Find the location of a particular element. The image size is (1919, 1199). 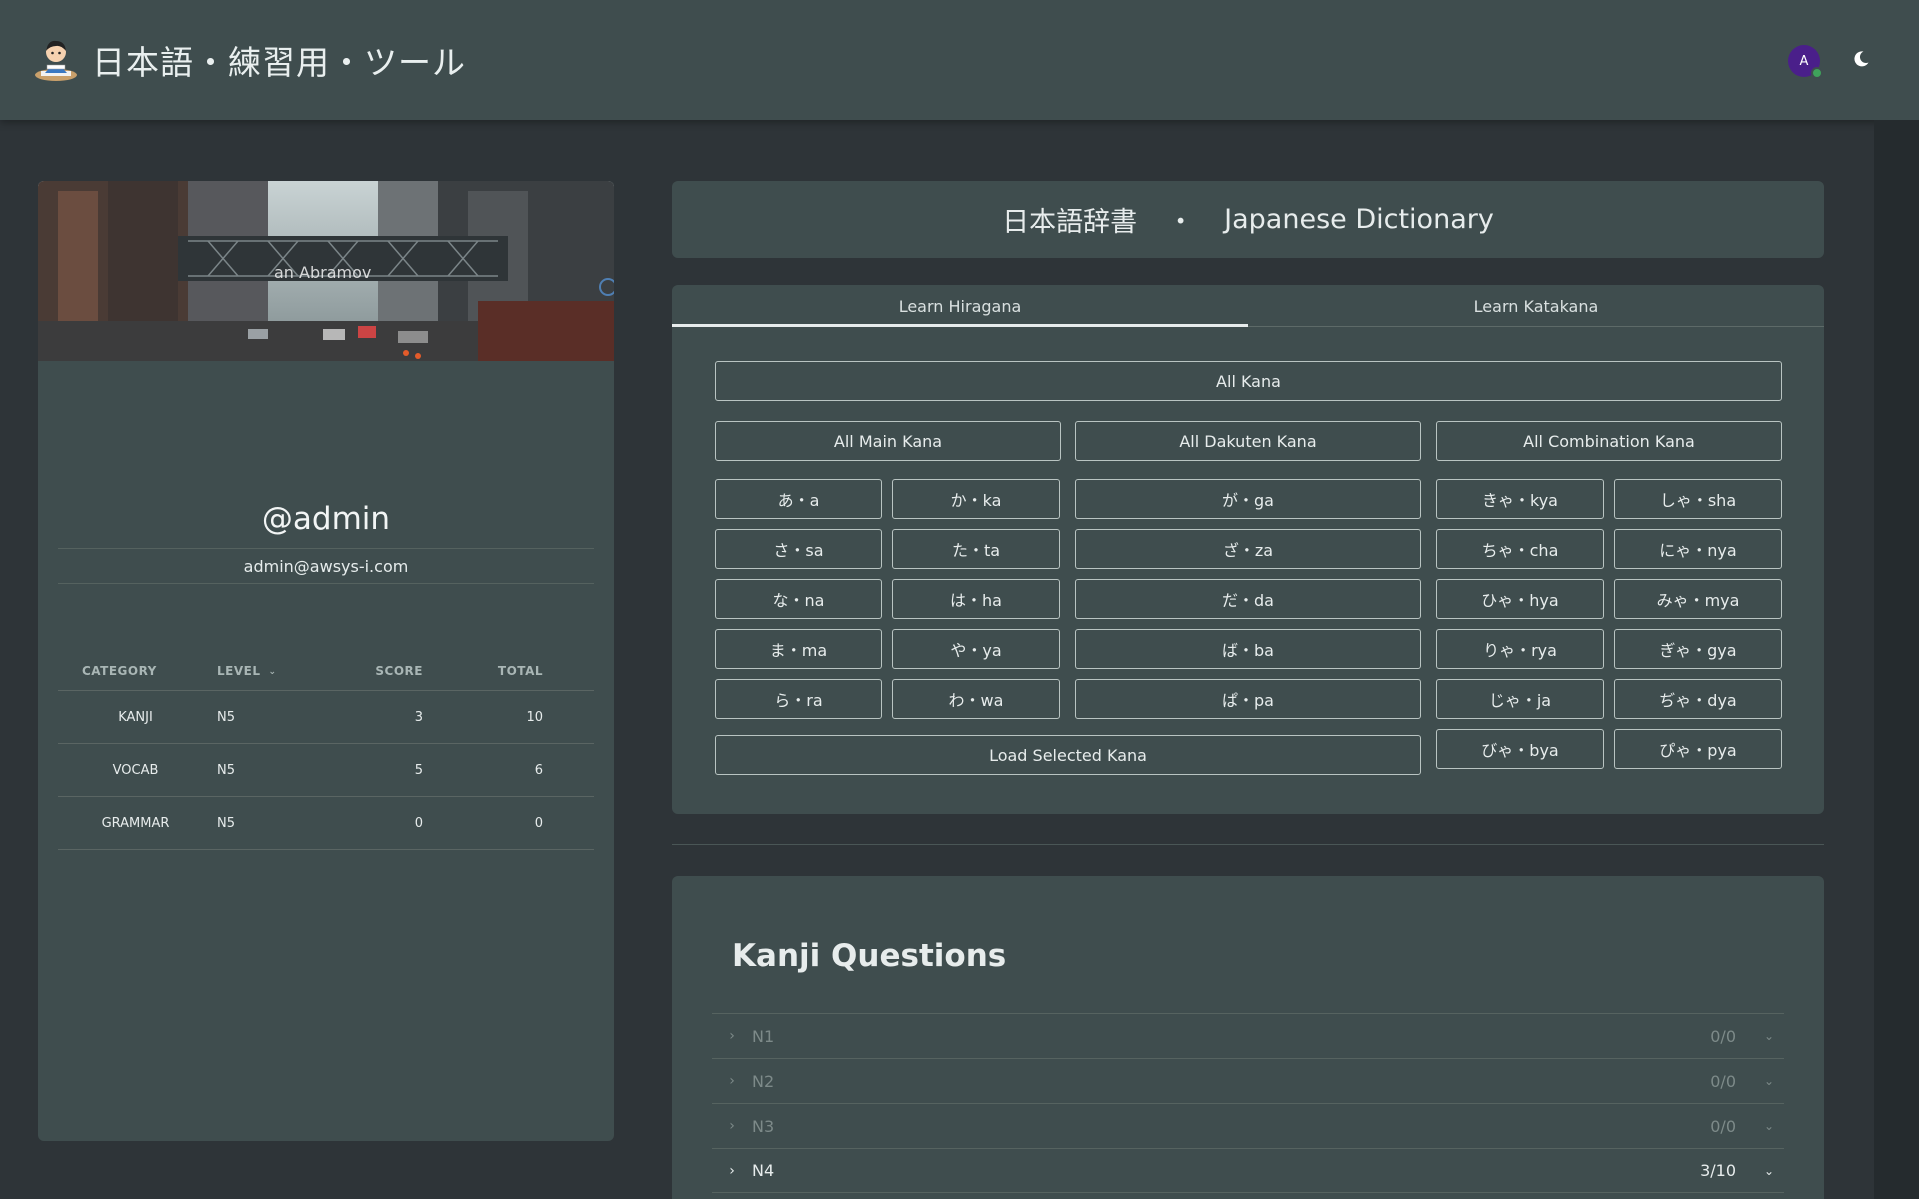

column-header-total: TOTAL is located at coordinates (483, 671).